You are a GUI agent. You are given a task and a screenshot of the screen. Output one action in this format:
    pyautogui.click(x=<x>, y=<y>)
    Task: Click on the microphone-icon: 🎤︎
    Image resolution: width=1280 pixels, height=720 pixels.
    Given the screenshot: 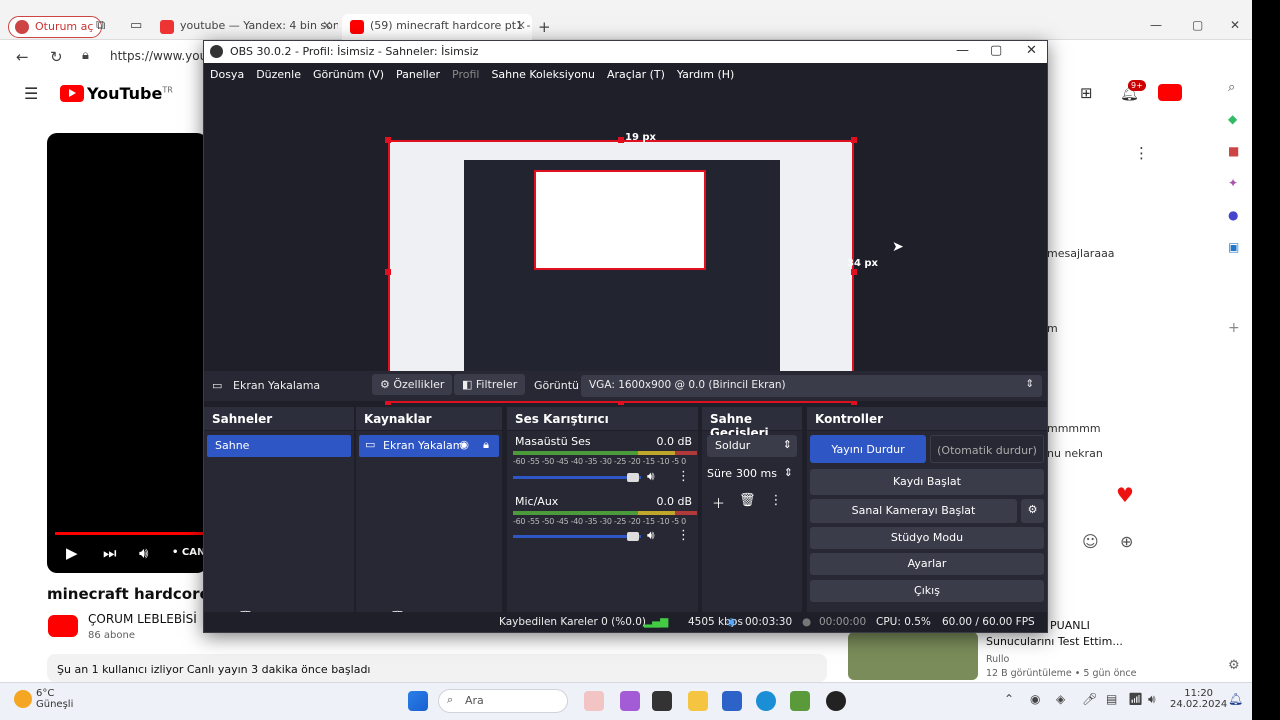 What is the action you would take?
    pyautogui.click(x=1089, y=699)
    